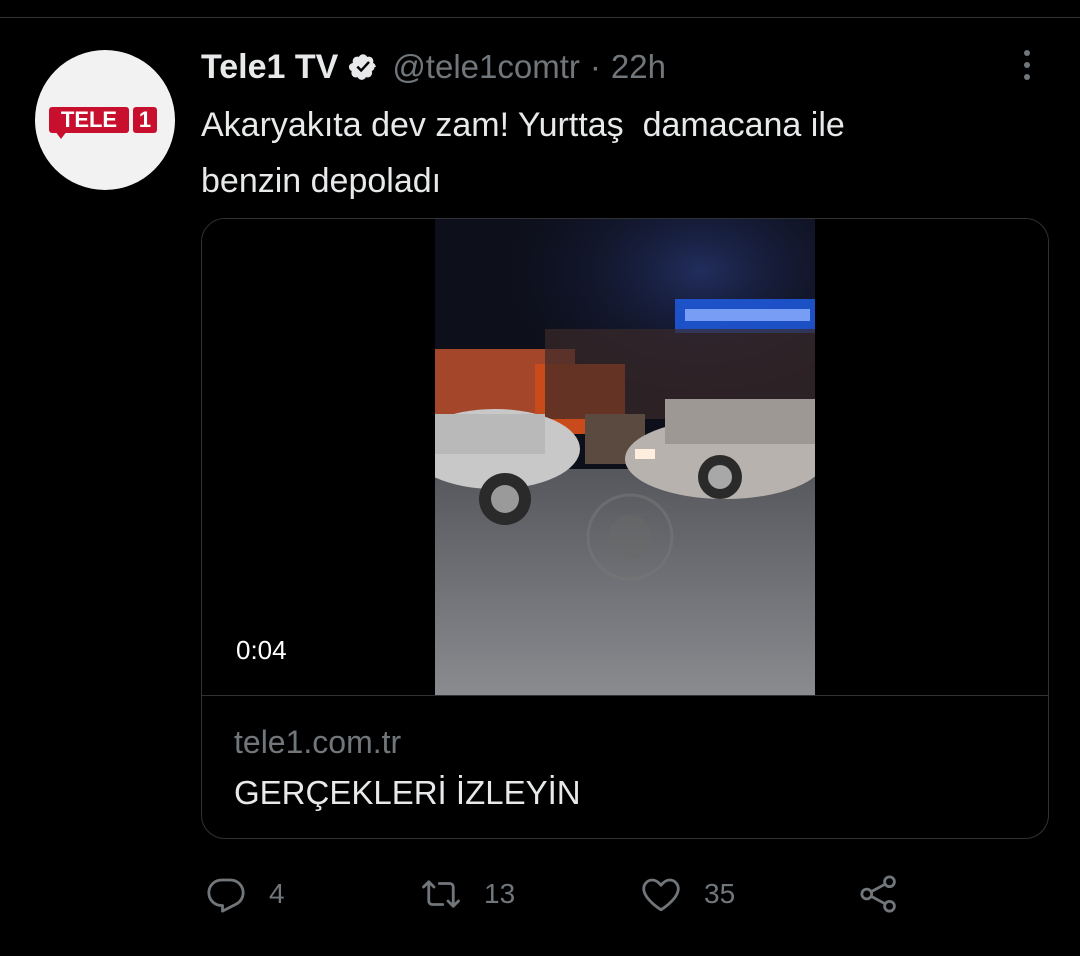 Image resolution: width=1080 pixels, height=956 pixels. Describe the element at coordinates (1027, 65) in the screenshot. I see `more-options-icon` at that location.